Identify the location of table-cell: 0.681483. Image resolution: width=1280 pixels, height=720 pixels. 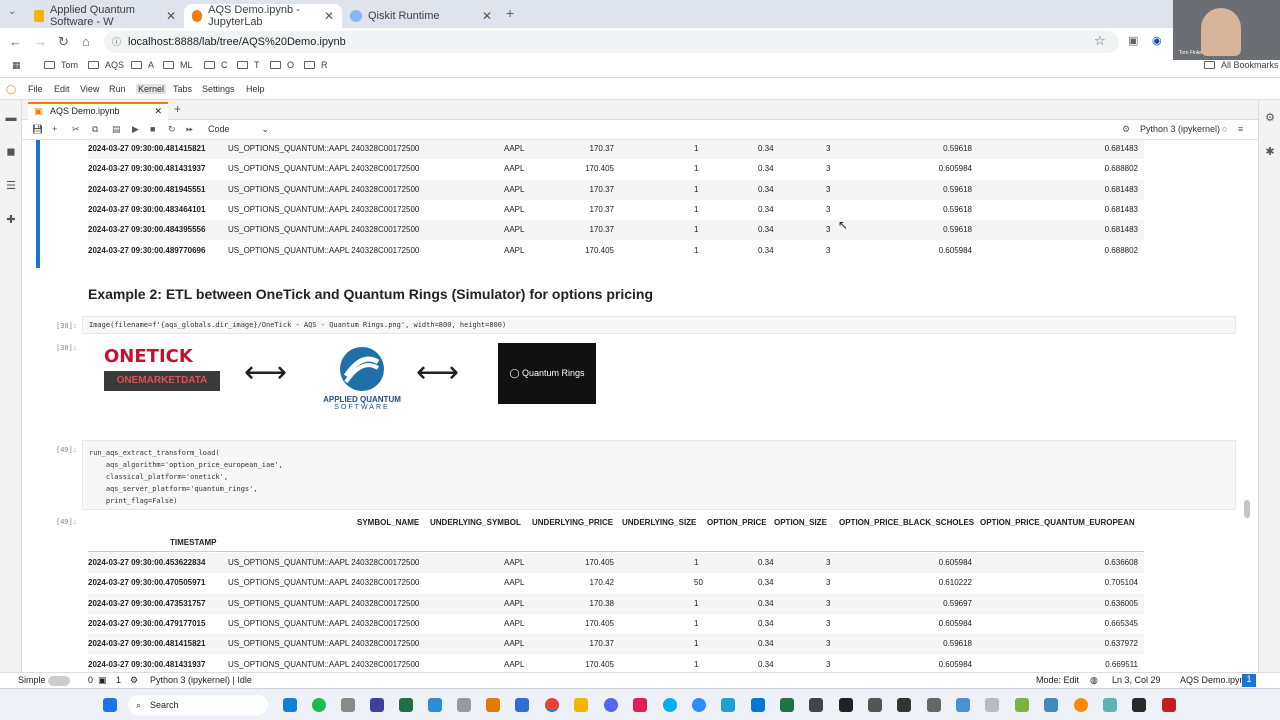
(1121, 189).